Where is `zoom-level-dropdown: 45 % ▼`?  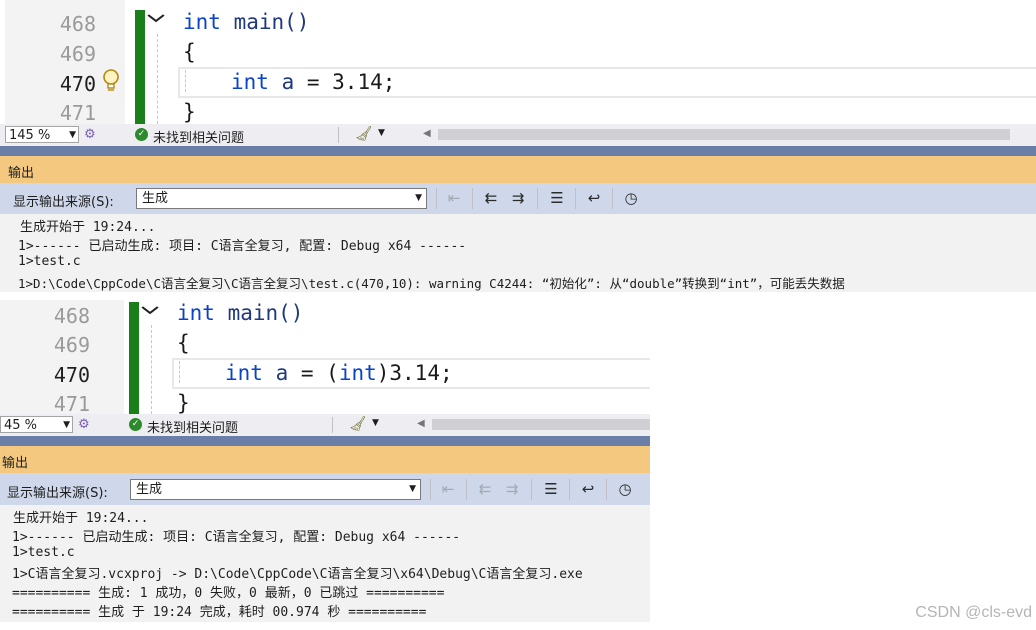 zoom-level-dropdown: 45 % ▼ is located at coordinates (36, 424).